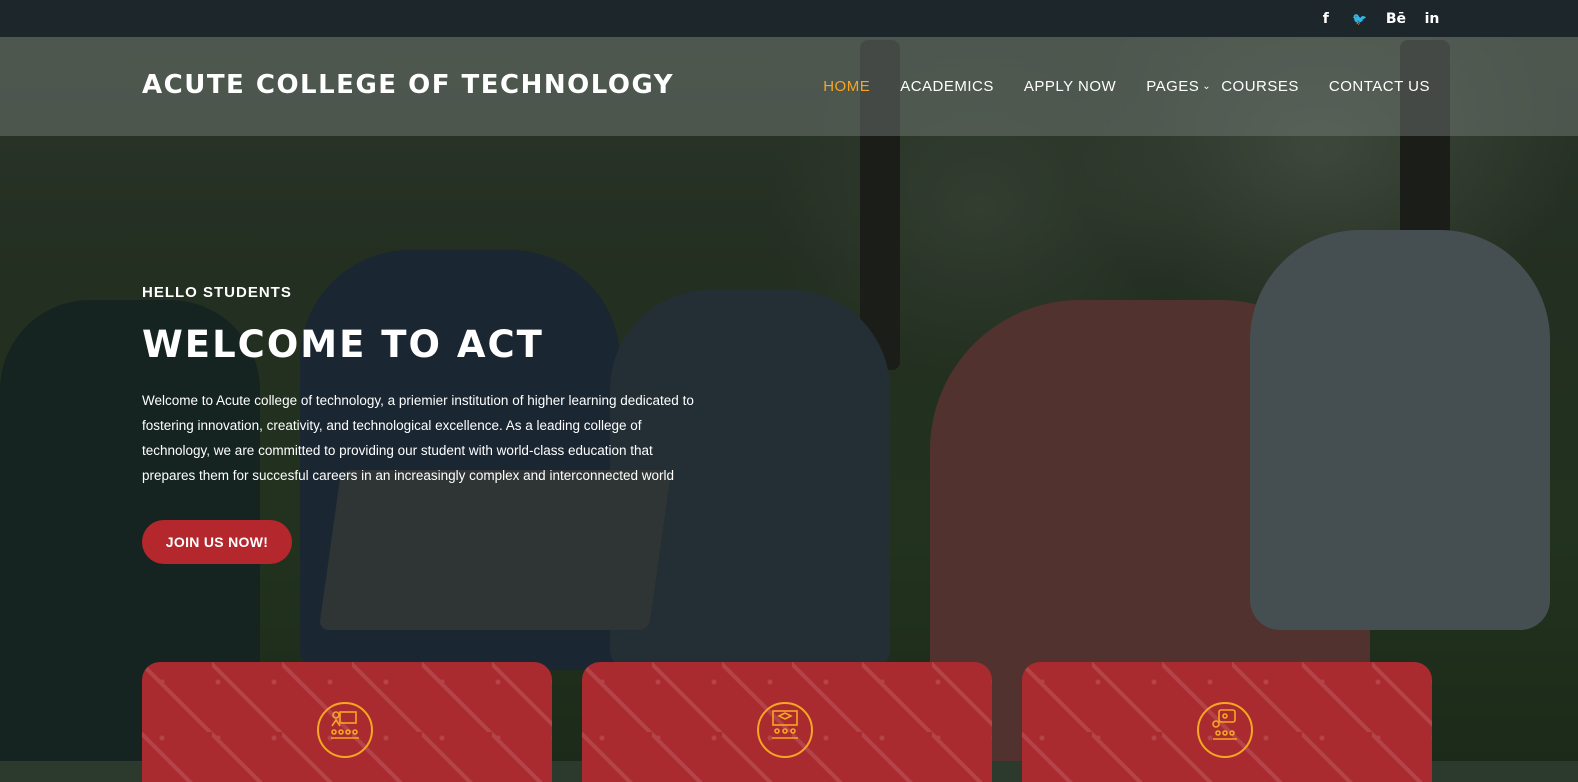 This screenshot has width=1578, height=782. I want to click on social-links: f 🐦 Bē in, so click(1379, 18).